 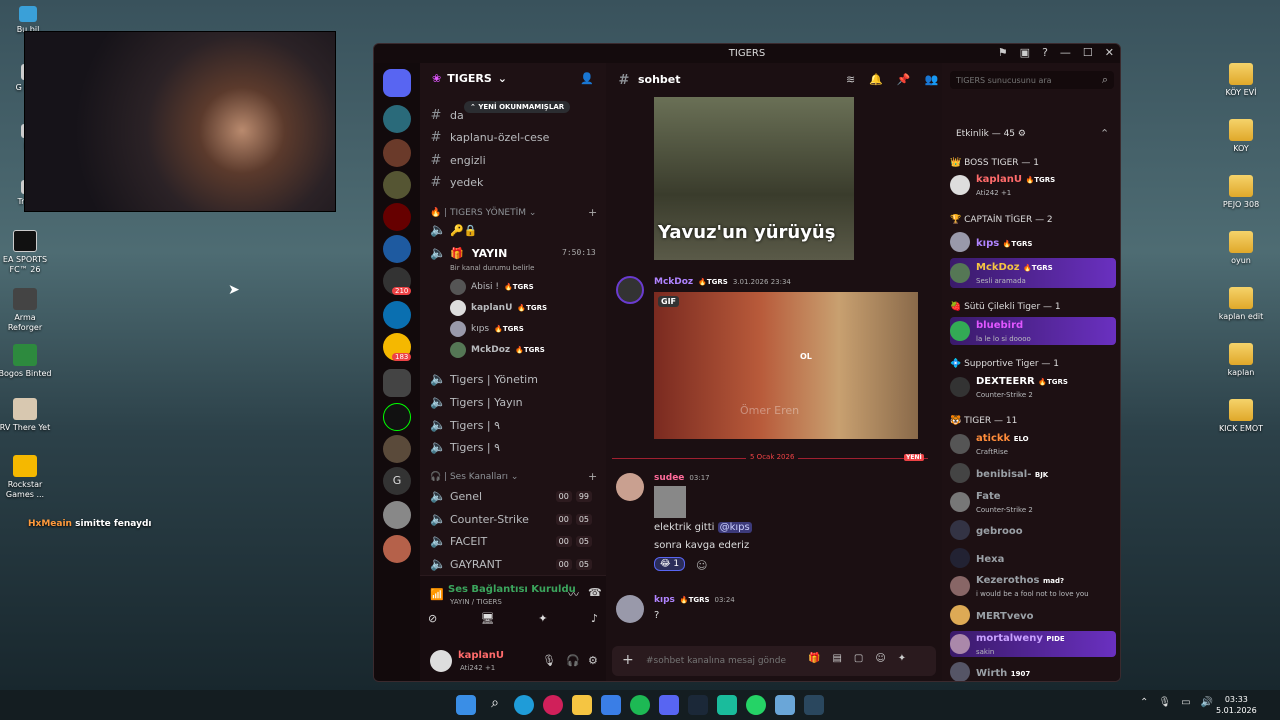 I want to click on member-row: kıps 🔥TGRS, so click(x=1033, y=242).